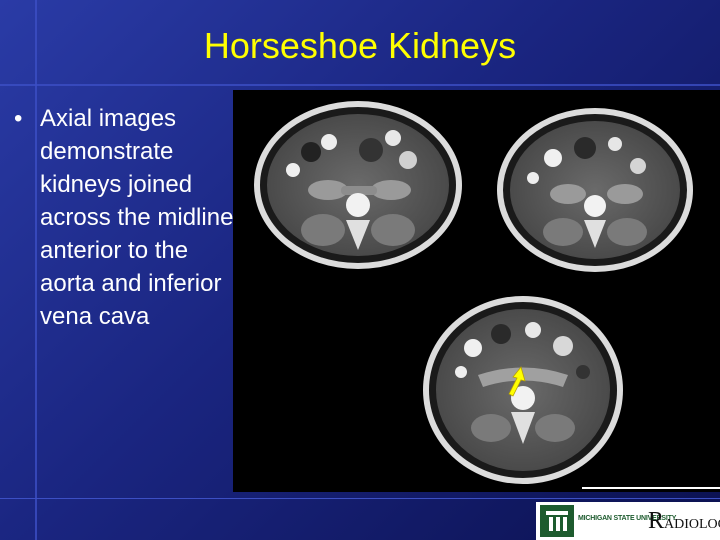 This screenshot has width=720, height=540. I want to click on logo-department-name: RADIOLOGY, so click(684, 521).